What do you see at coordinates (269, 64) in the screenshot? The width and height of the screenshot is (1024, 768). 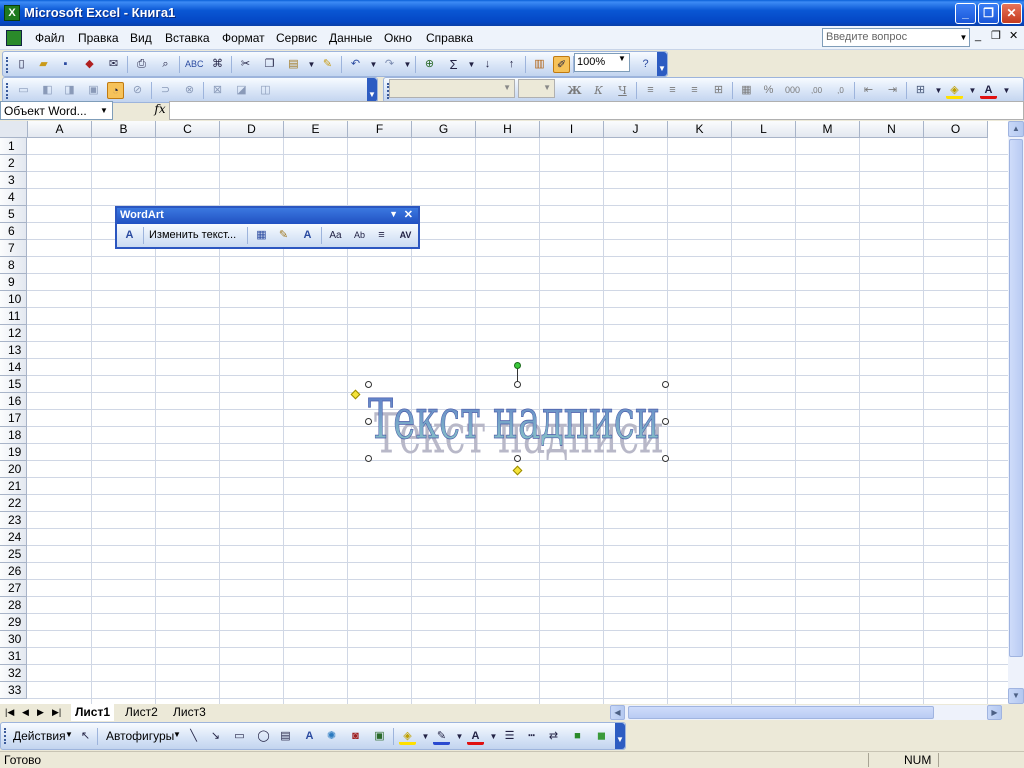 I see `copy-icon: ❐` at bounding box center [269, 64].